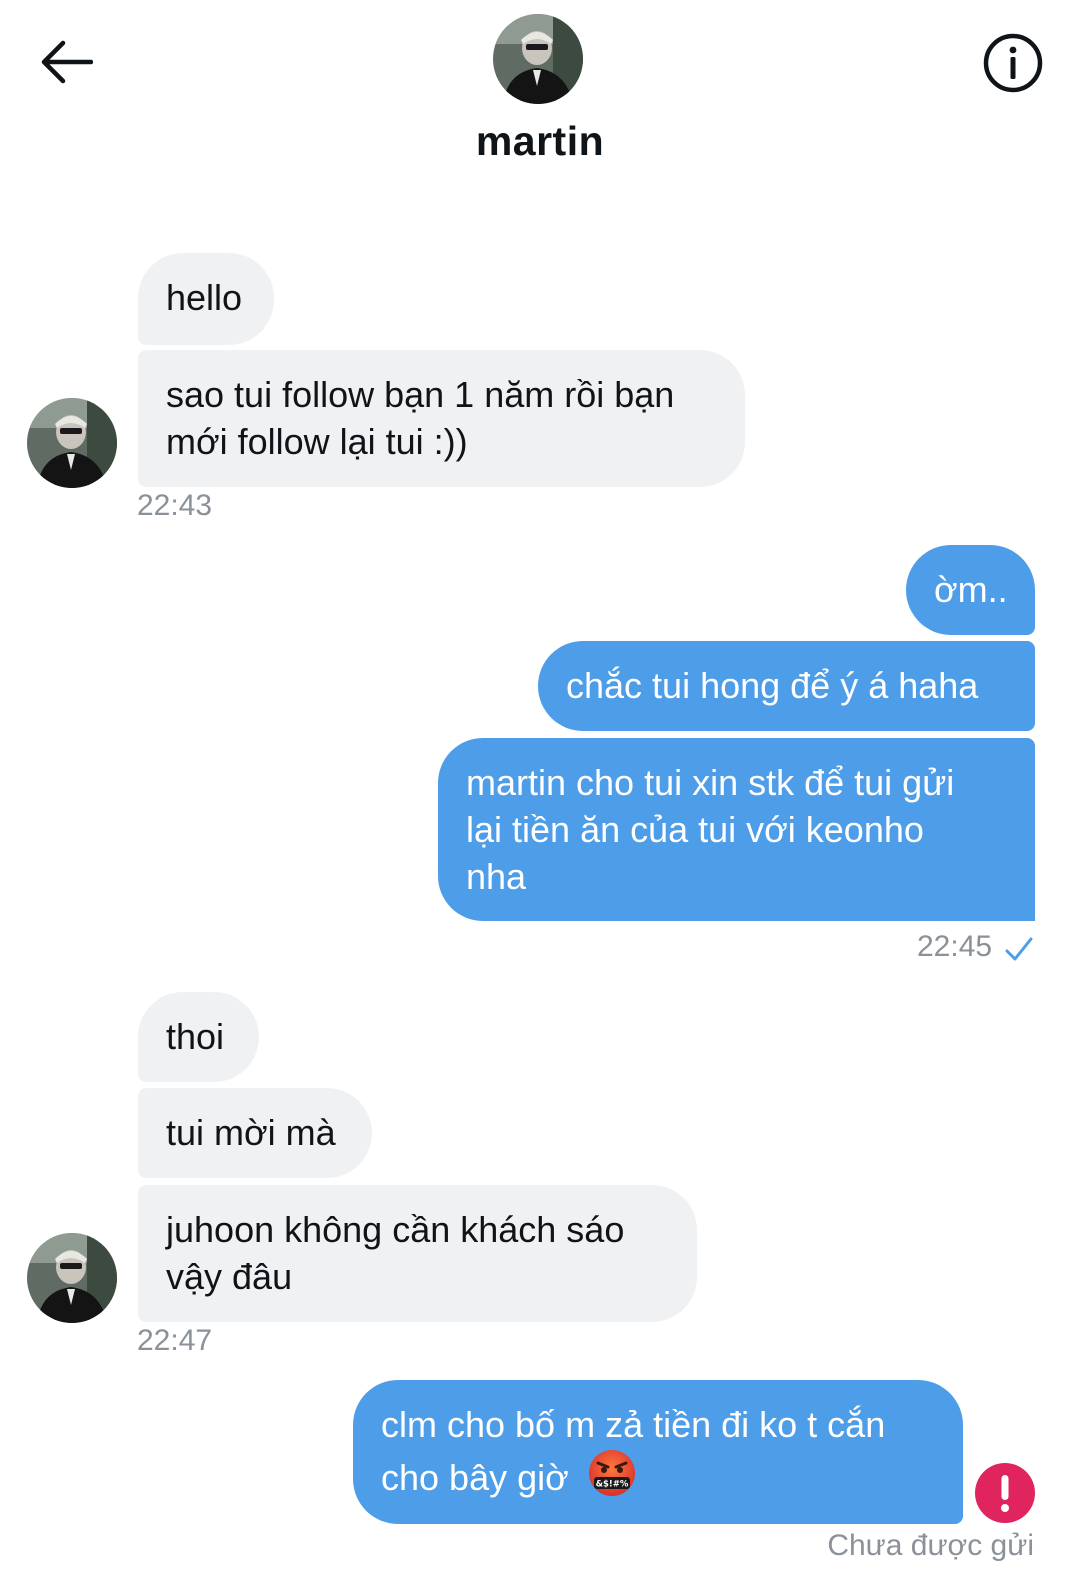  I want to click on arrow-left-icon, so click(67, 62).